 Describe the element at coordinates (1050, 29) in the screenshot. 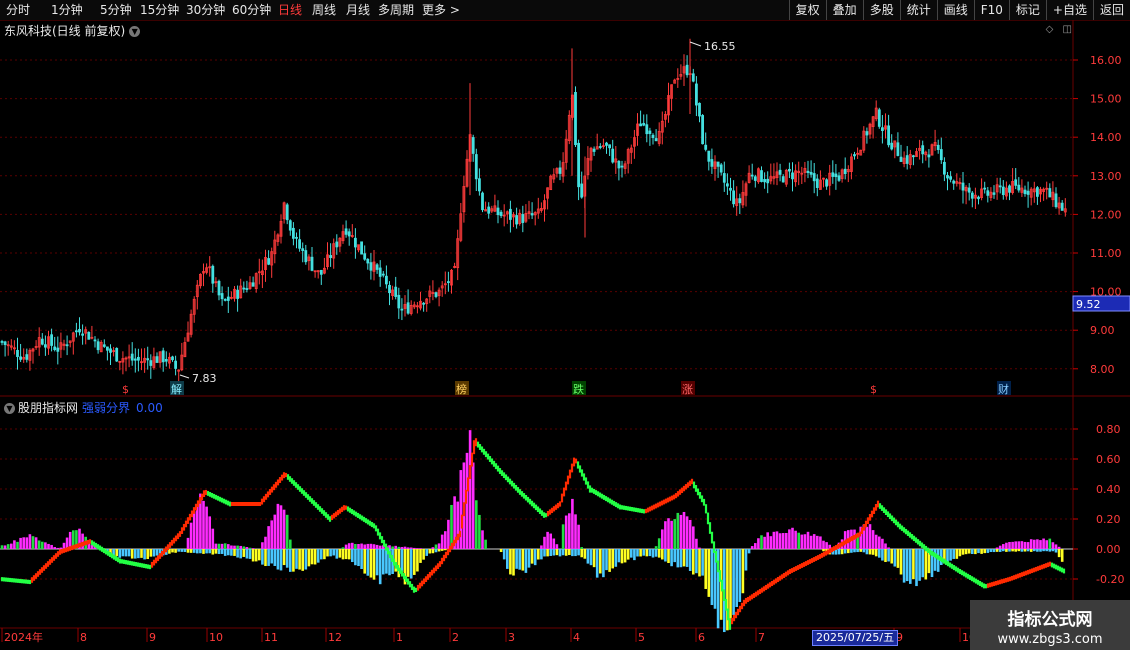

I see `diamond-icon: ◇` at that location.